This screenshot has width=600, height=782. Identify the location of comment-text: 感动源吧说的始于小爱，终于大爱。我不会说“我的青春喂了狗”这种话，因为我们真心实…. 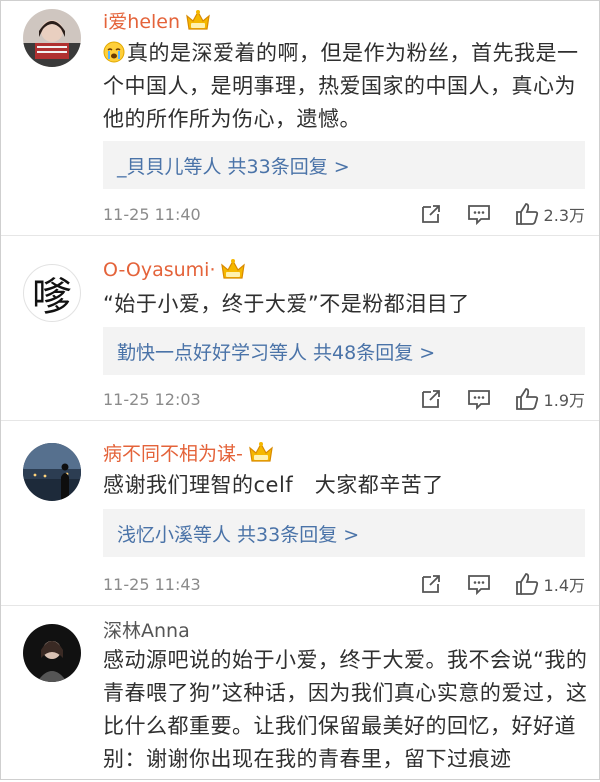
(346, 710).